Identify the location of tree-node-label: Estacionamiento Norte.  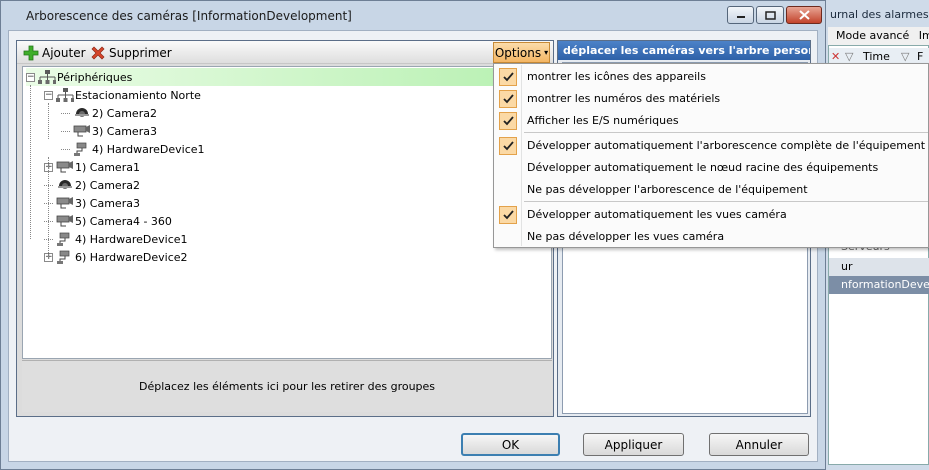
(138, 95).